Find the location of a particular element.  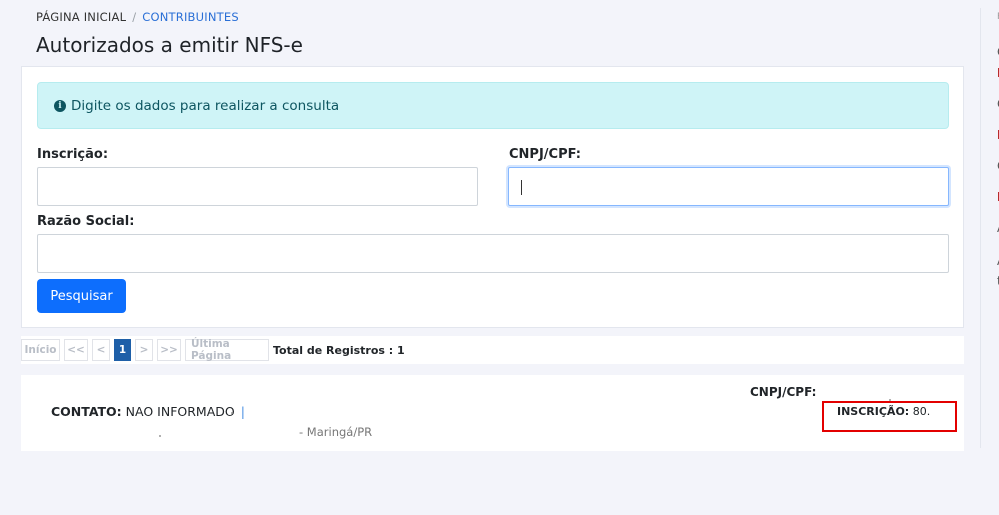

highlight-box is located at coordinates (889, 416).